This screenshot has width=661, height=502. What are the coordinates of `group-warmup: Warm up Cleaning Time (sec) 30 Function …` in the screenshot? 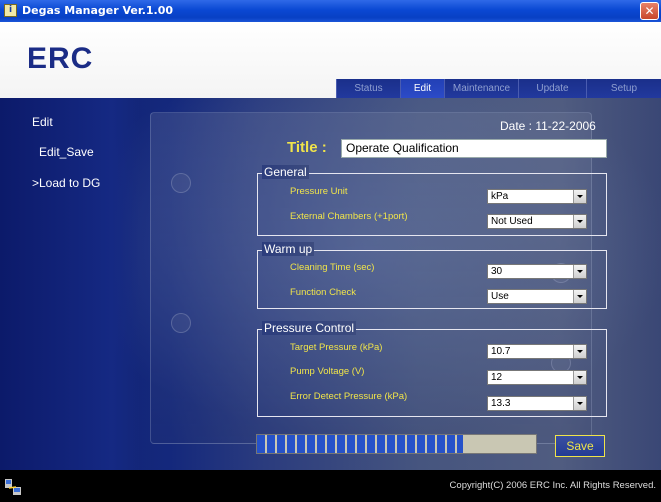 It's located at (432, 275).